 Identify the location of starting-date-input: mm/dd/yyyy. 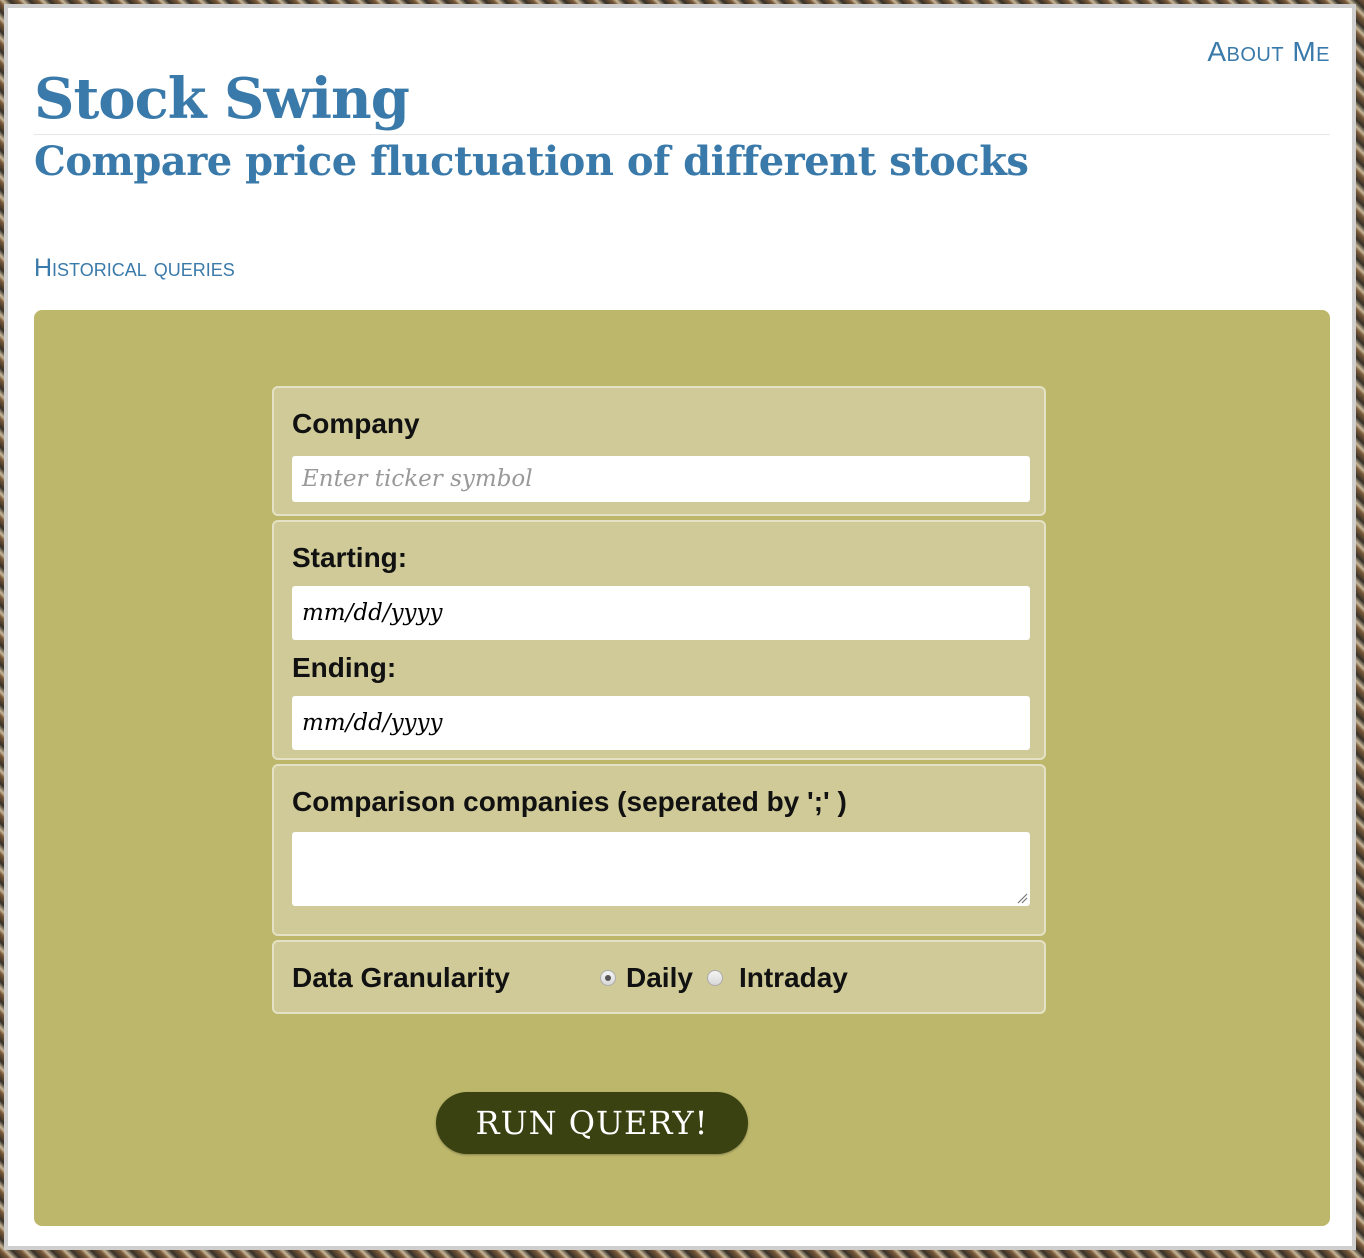
(661, 613).